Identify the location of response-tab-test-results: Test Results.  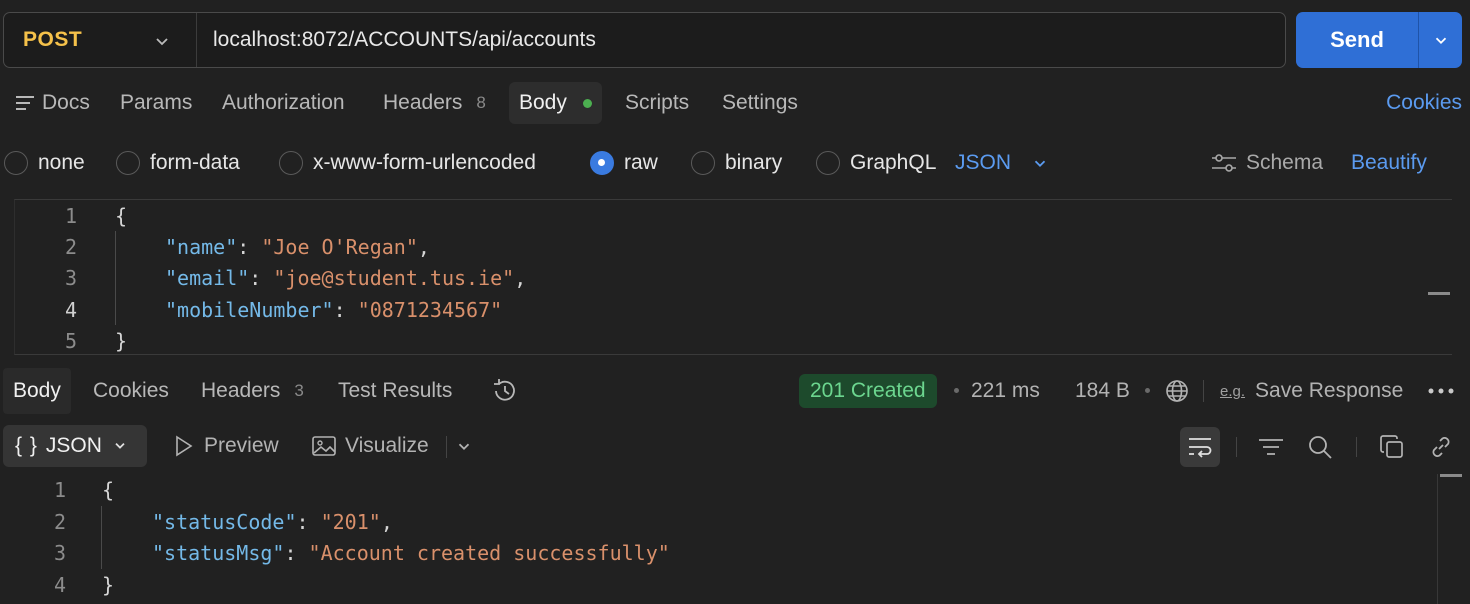
(395, 391).